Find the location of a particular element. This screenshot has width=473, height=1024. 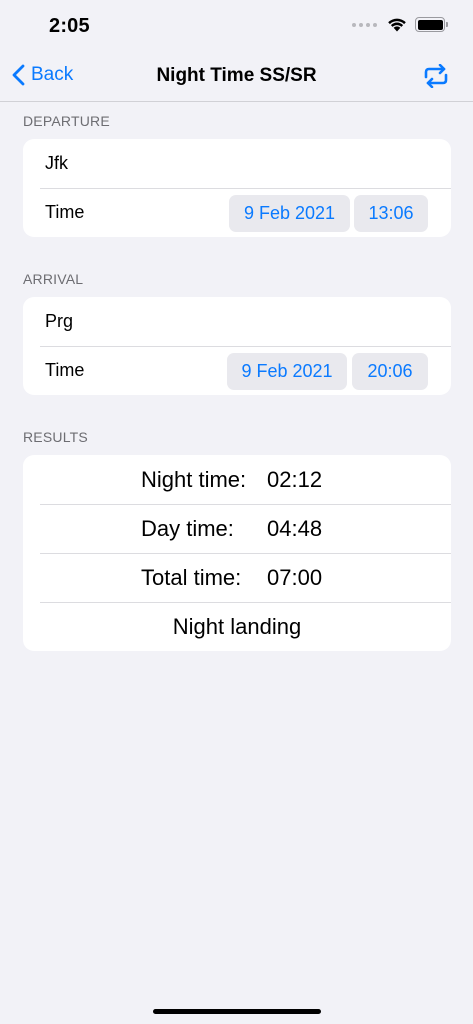

arrival-header: ARRIVAL is located at coordinates (53, 279).